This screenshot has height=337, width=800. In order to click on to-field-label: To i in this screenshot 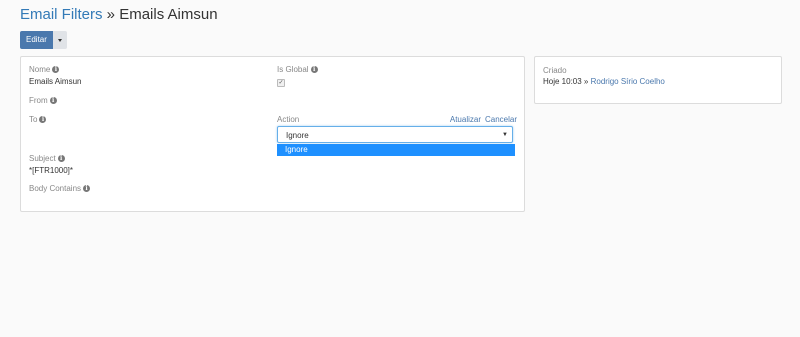, I will do `click(38, 119)`.